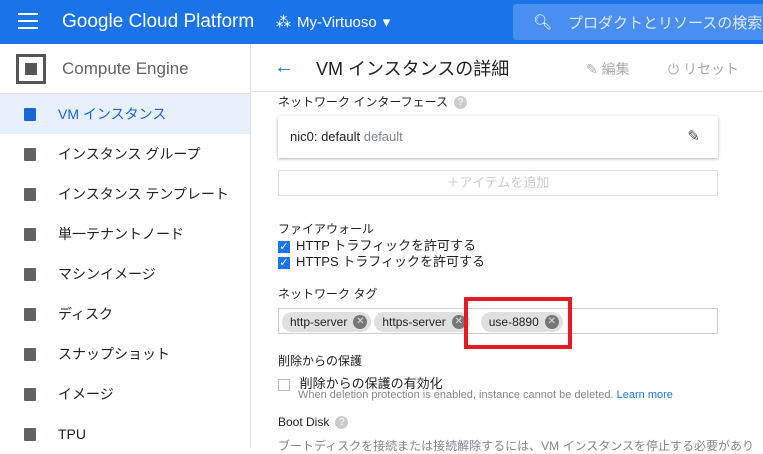 This screenshot has height=454, width=763. Describe the element at coordinates (284, 384) in the screenshot. I see `checkbox-unchecked-icon` at that location.